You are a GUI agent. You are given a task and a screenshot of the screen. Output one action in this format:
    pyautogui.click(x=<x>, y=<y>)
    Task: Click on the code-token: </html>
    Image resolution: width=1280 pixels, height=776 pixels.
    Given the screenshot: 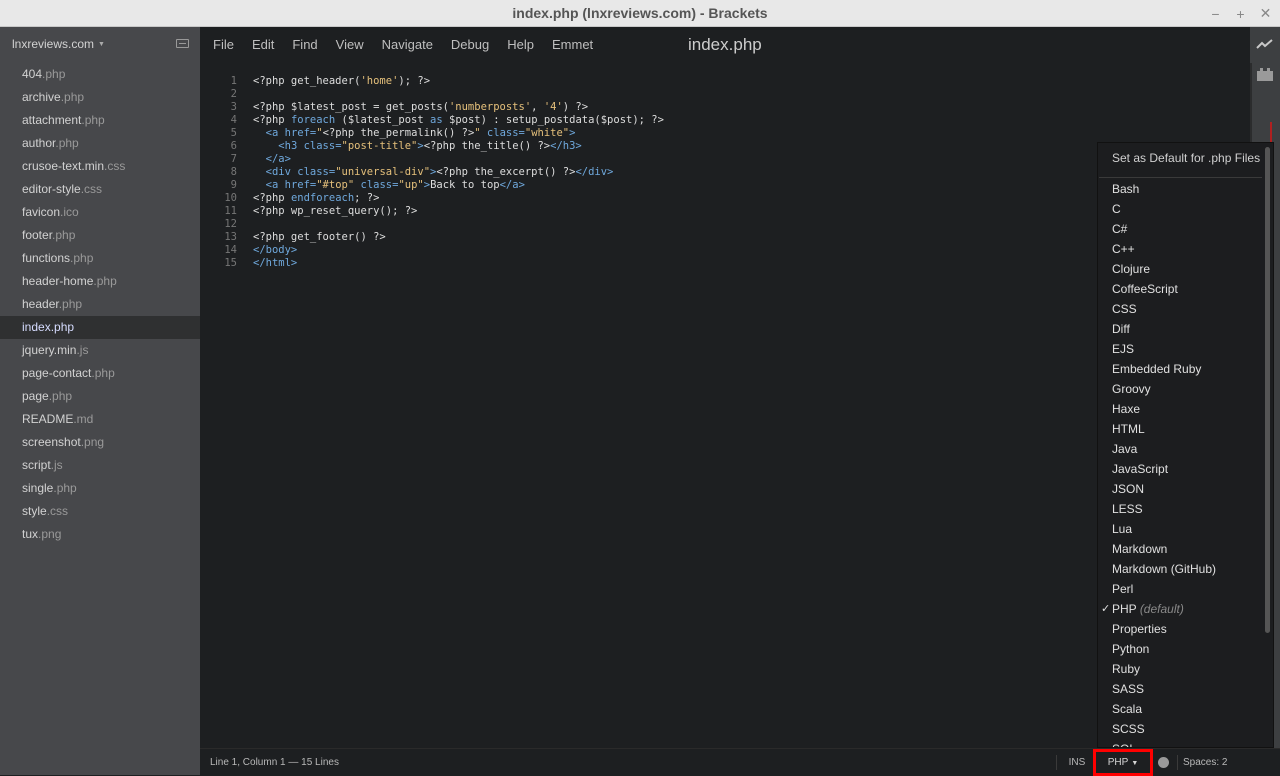 What is the action you would take?
    pyautogui.click(x=275, y=263)
    